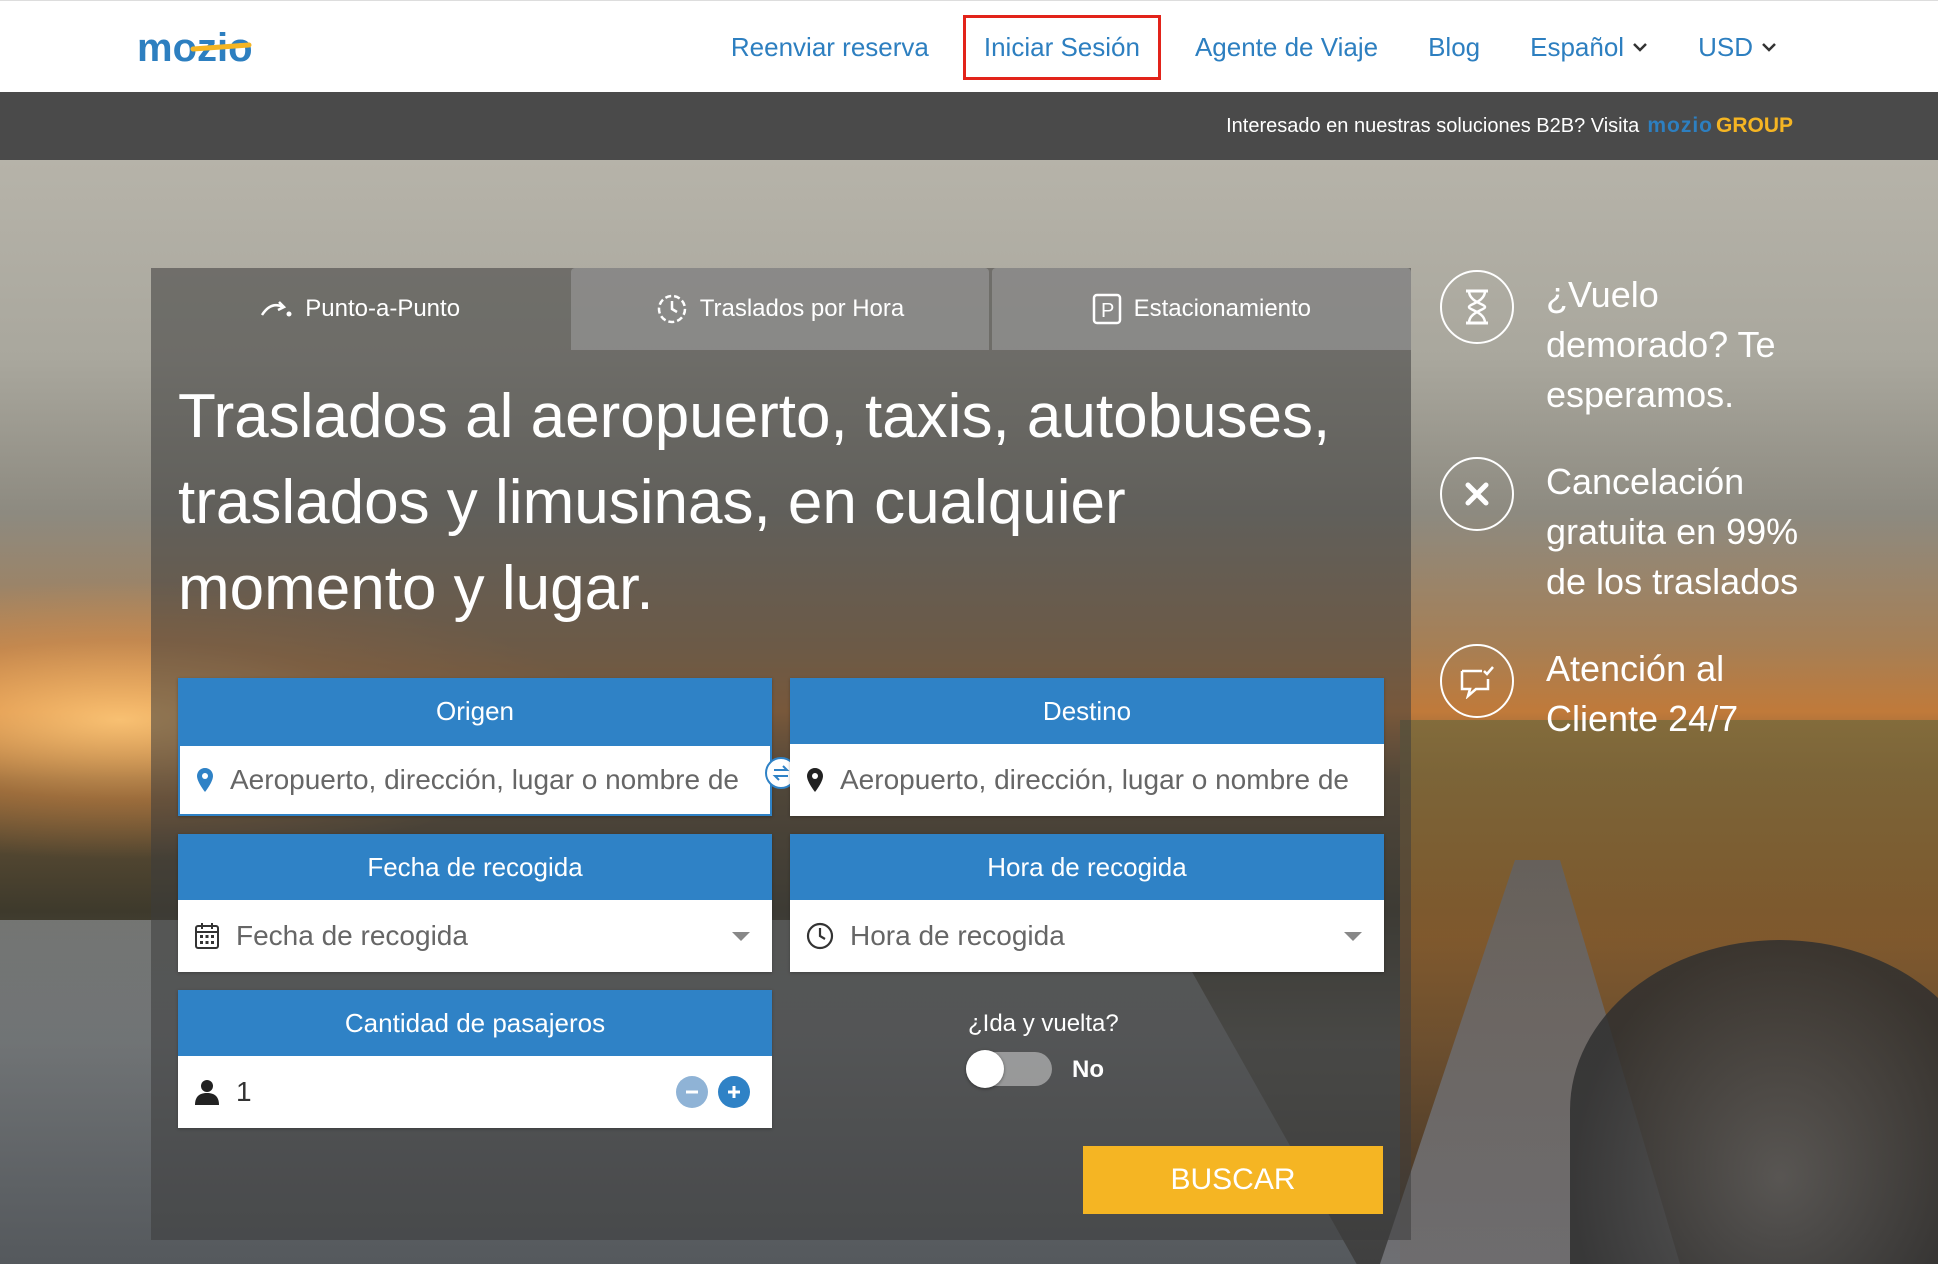 Image resolution: width=1938 pixels, height=1264 pixels. Describe the element at coordinates (1087, 711) in the screenshot. I see `destination-label: Destino` at that location.